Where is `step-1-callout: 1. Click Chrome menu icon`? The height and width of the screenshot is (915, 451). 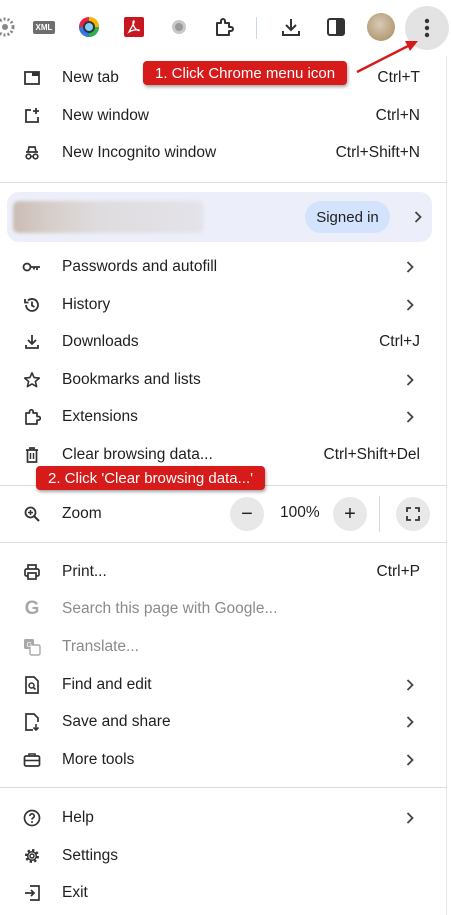 step-1-callout: 1. Click Chrome menu icon is located at coordinates (245, 73).